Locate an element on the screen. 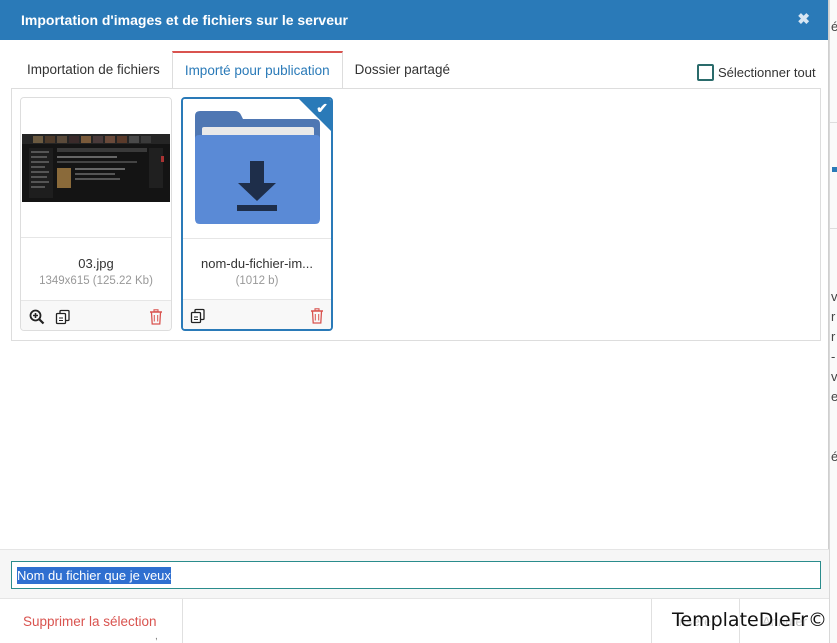 This screenshot has height=643, width=837. zoom-icon is located at coordinates (37, 317).